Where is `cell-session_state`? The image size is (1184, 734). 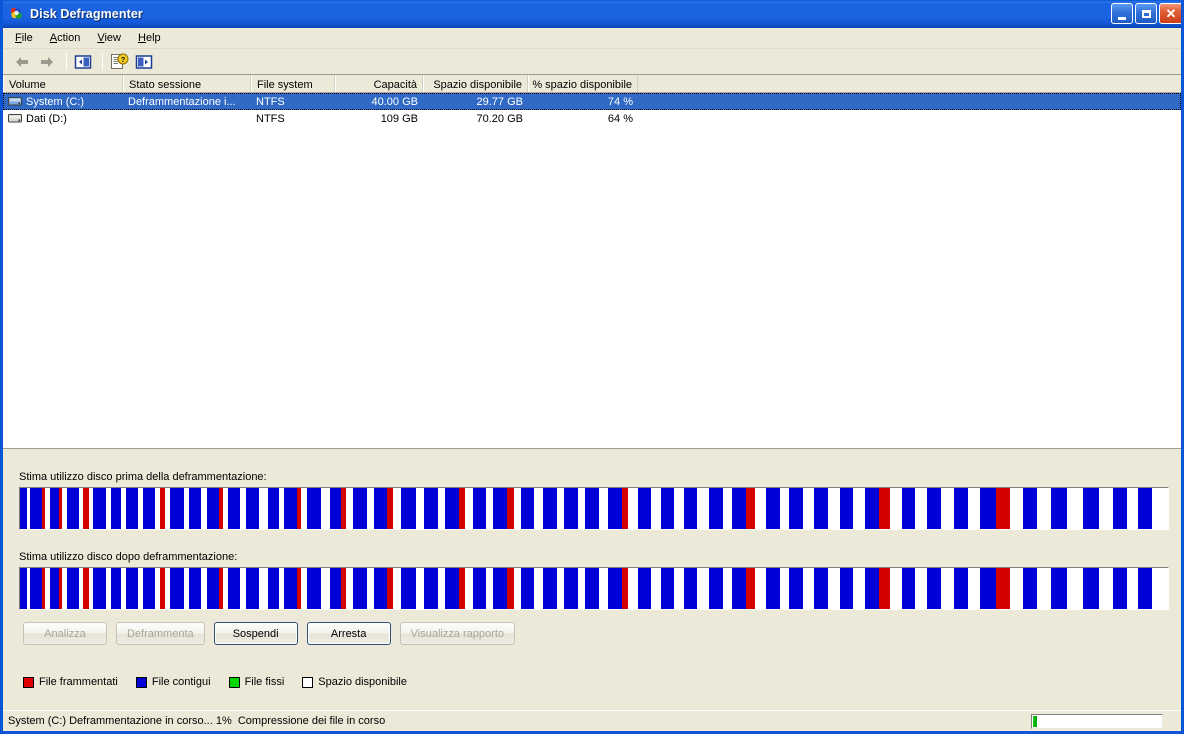
cell-session_state is located at coordinates (187, 118).